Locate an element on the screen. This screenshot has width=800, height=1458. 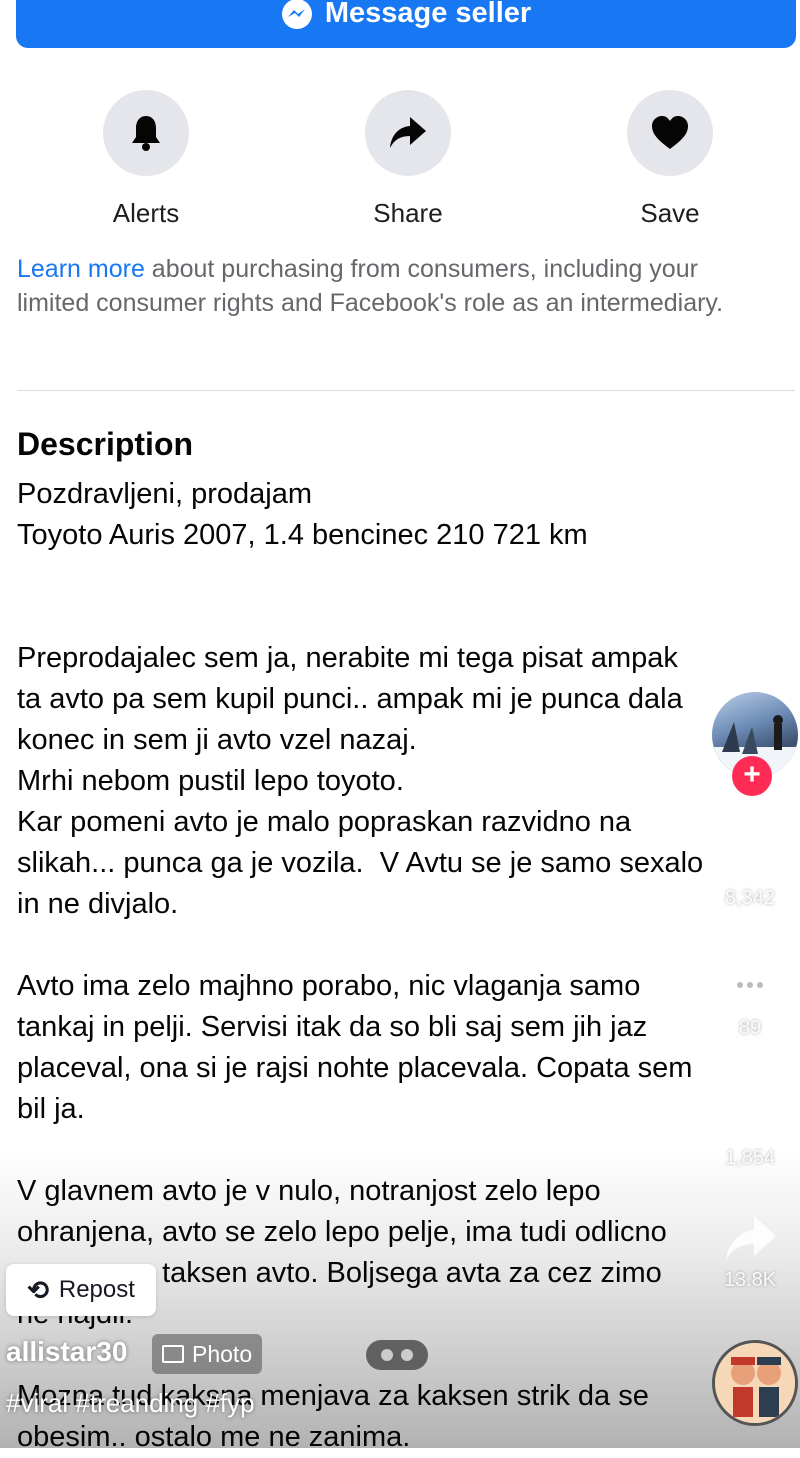
repost-button: ⟲ Repost is located at coordinates (81, 1290).